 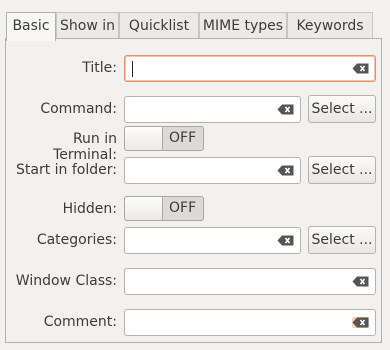 I want to click on tab-mime-types: MIME types, so click(x=243, y=25).